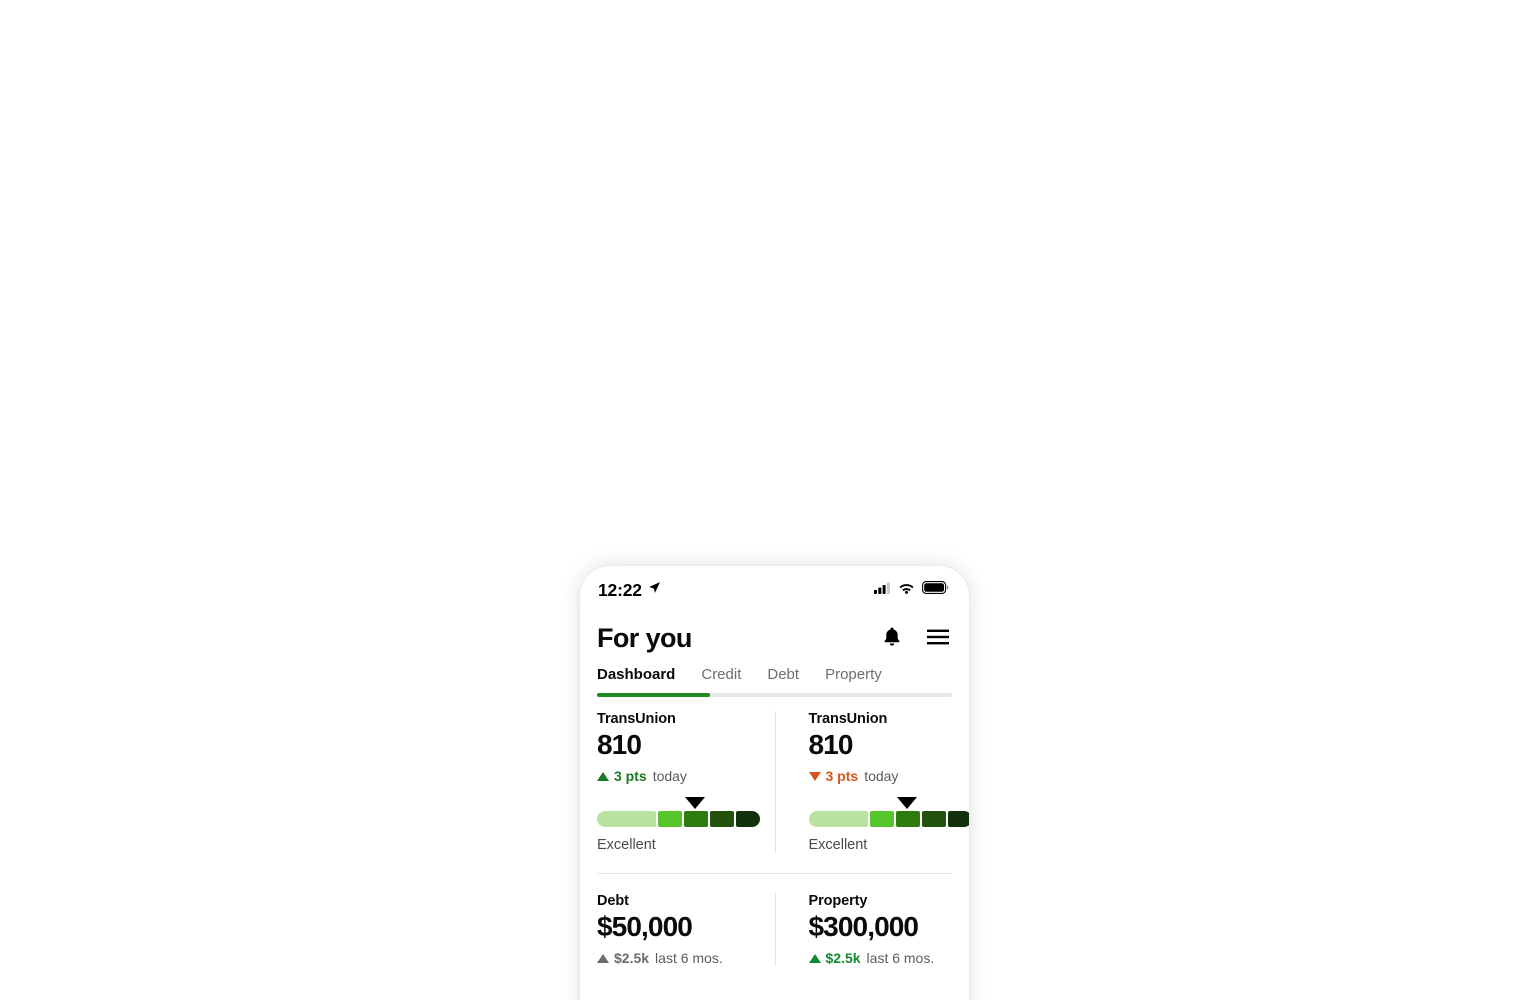 This screenshot has height=1000, width=1534. I want to click on cellular-signal-icon, so click(882, 590).